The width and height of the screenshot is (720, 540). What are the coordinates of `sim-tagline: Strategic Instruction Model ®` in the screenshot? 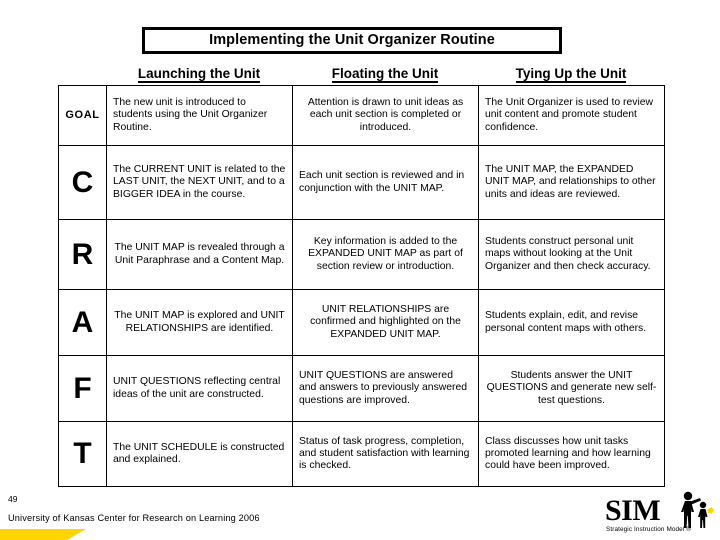 It's located at (649, 529).